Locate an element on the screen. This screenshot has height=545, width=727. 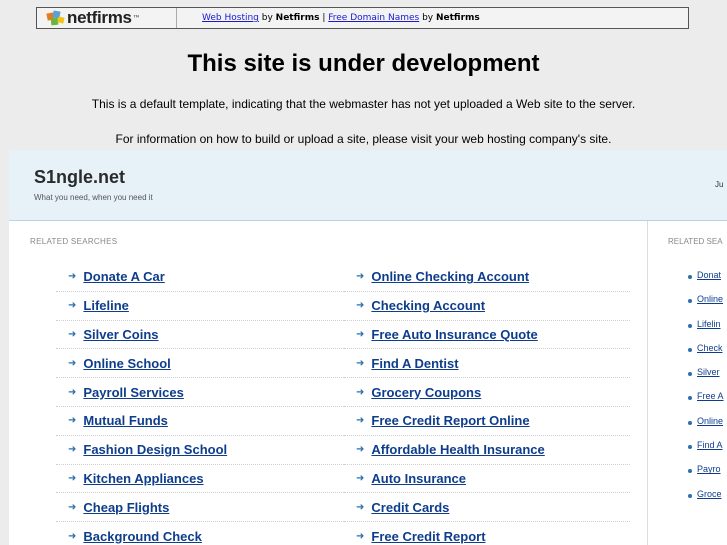
related-link-item: ➜ Fashion Design School is located at coordinates (200, 450).